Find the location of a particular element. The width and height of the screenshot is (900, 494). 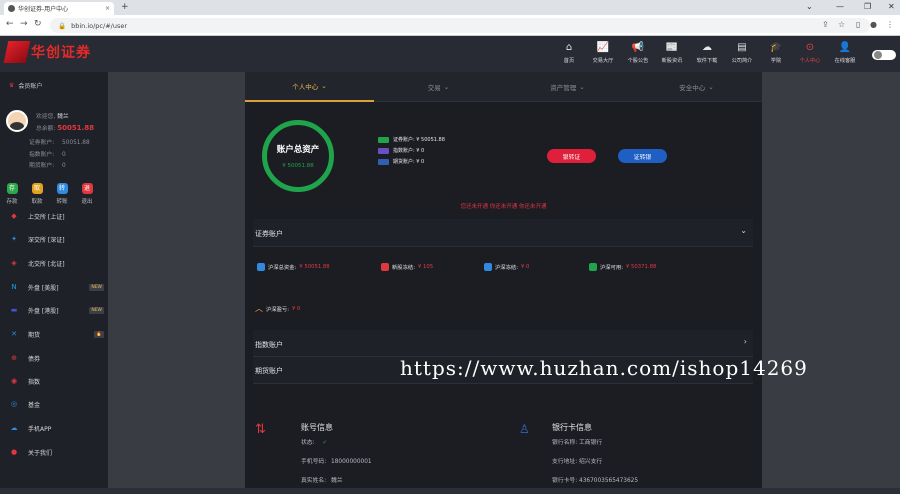

greeting: 欢迎您, 魏兰 is located at coordinates (52, 115).